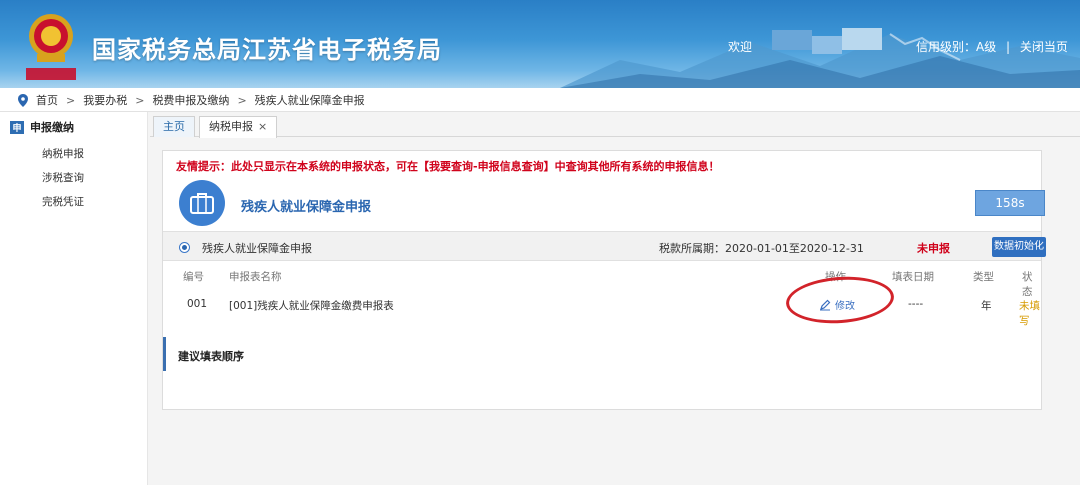 The image size is (1080, 485). What do you see at coordinates (202, 203) in the screenshot?
I see `briefcase-icon` at bounding box center [202, 203].